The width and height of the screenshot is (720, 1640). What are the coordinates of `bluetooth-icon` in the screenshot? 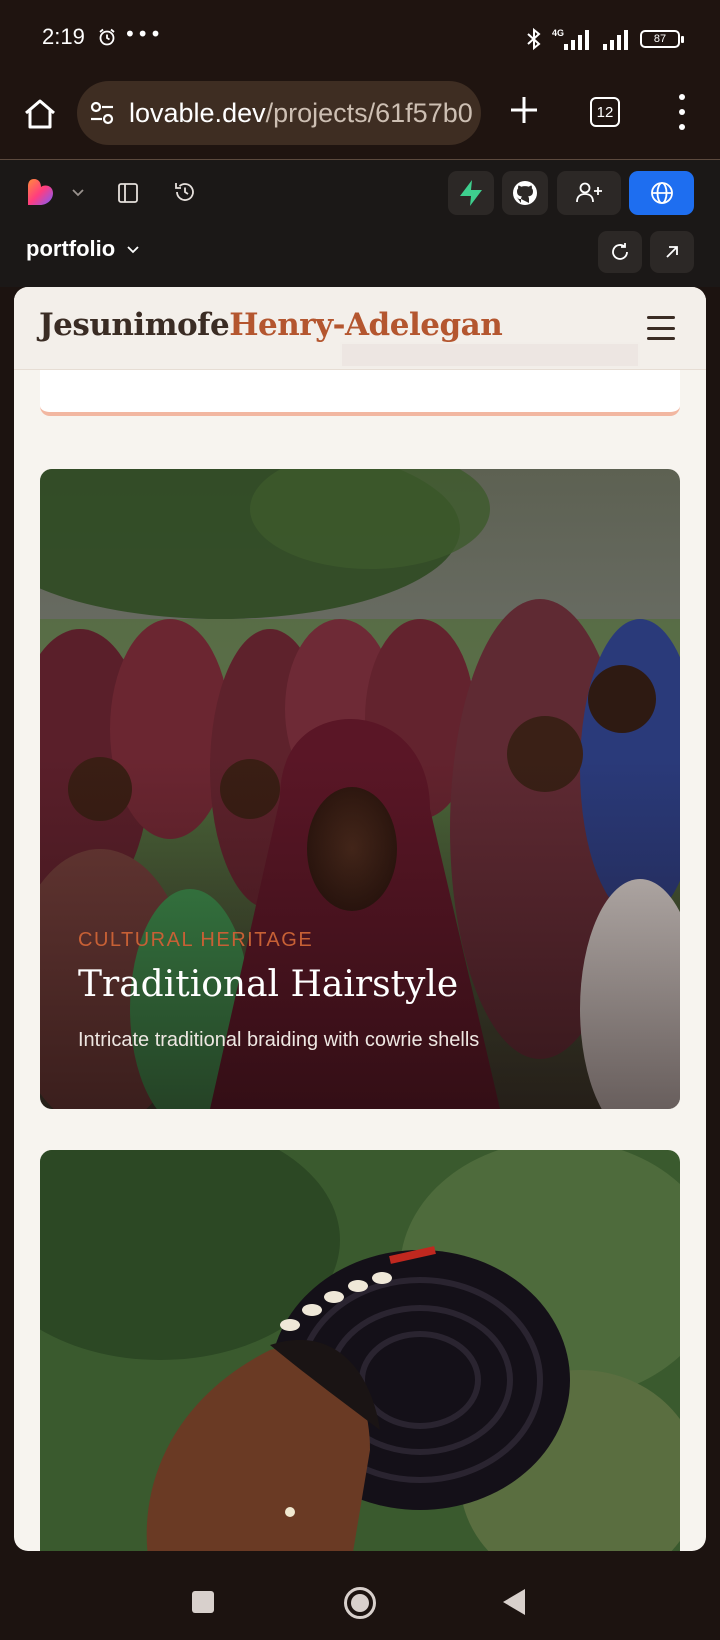 It's located at (534, 39).